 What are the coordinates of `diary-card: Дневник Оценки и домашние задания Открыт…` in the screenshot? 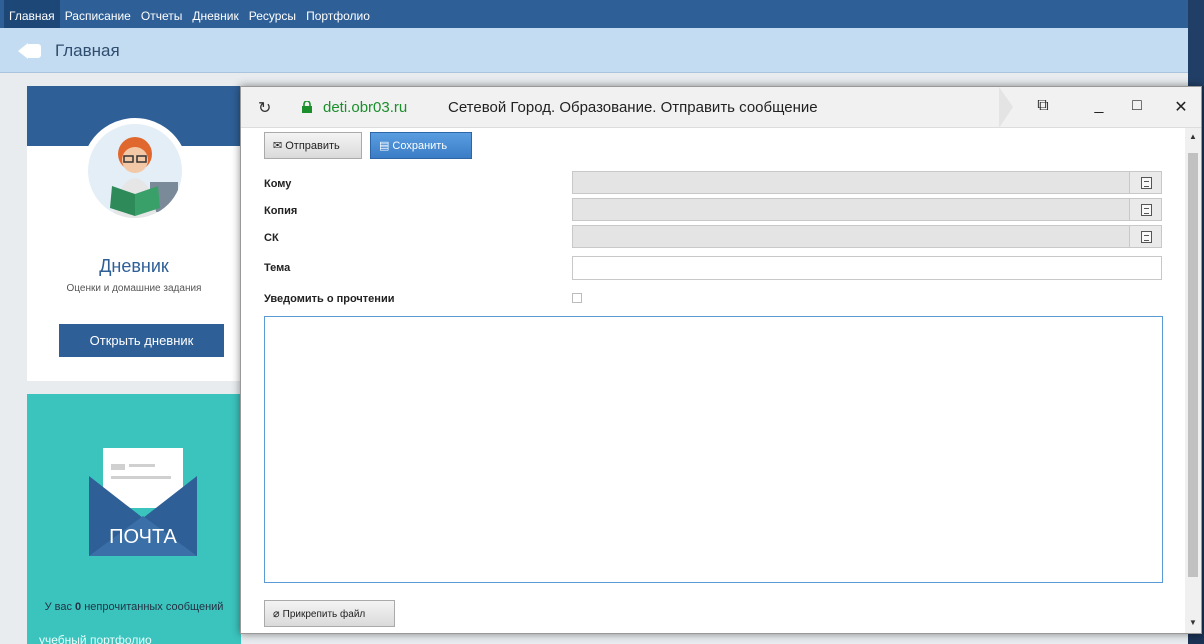 It's located at (134, 233).